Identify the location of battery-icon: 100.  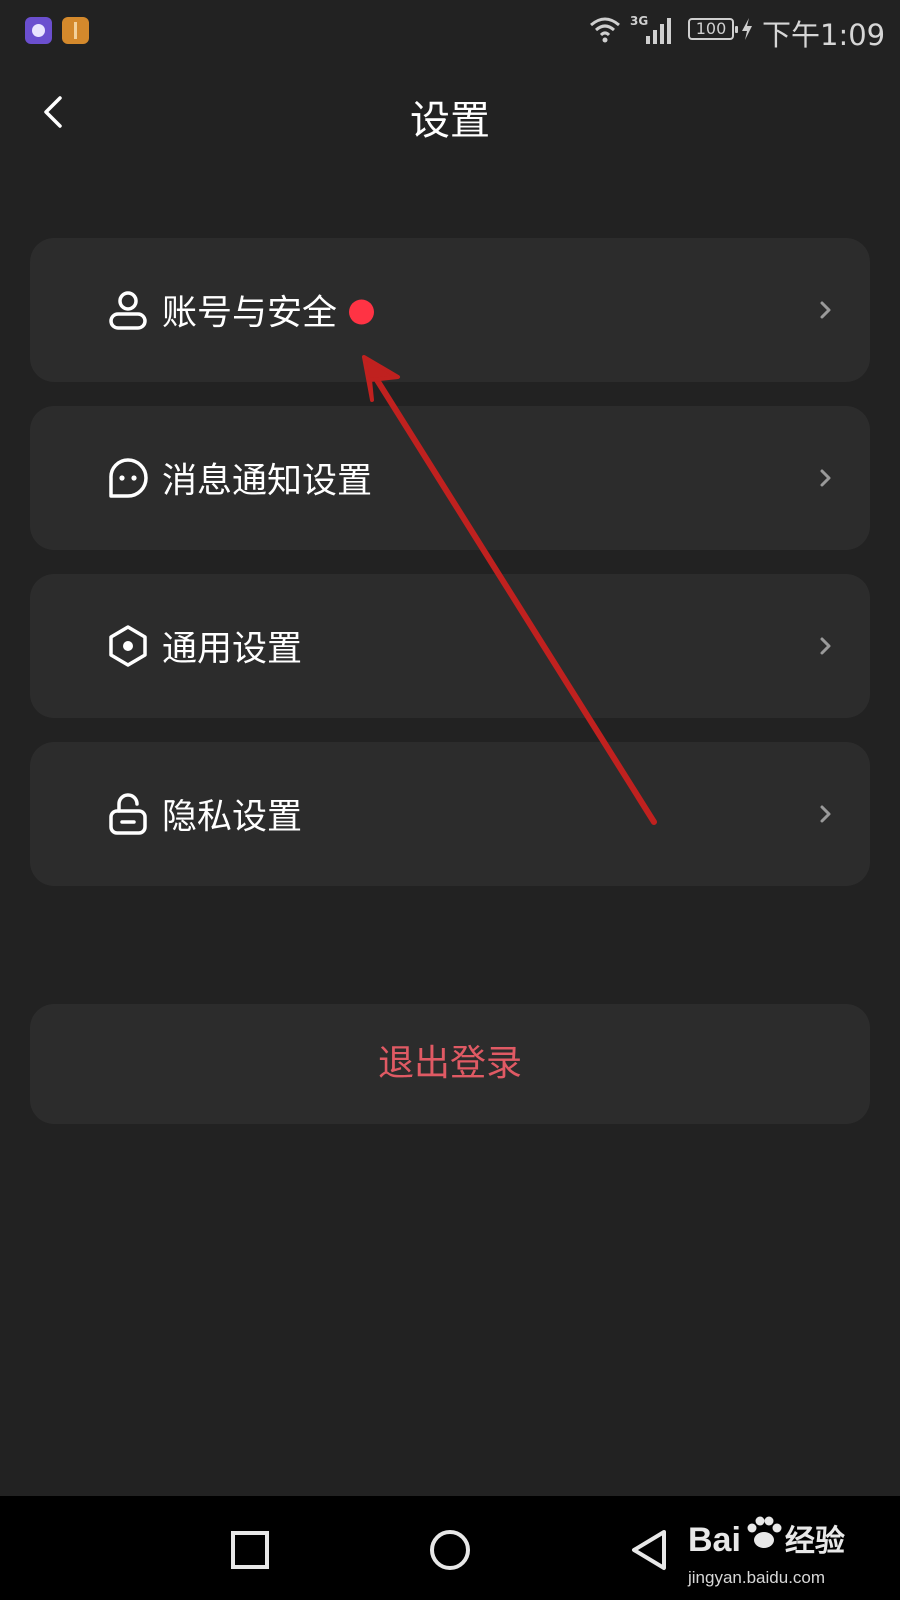
(713, 29).